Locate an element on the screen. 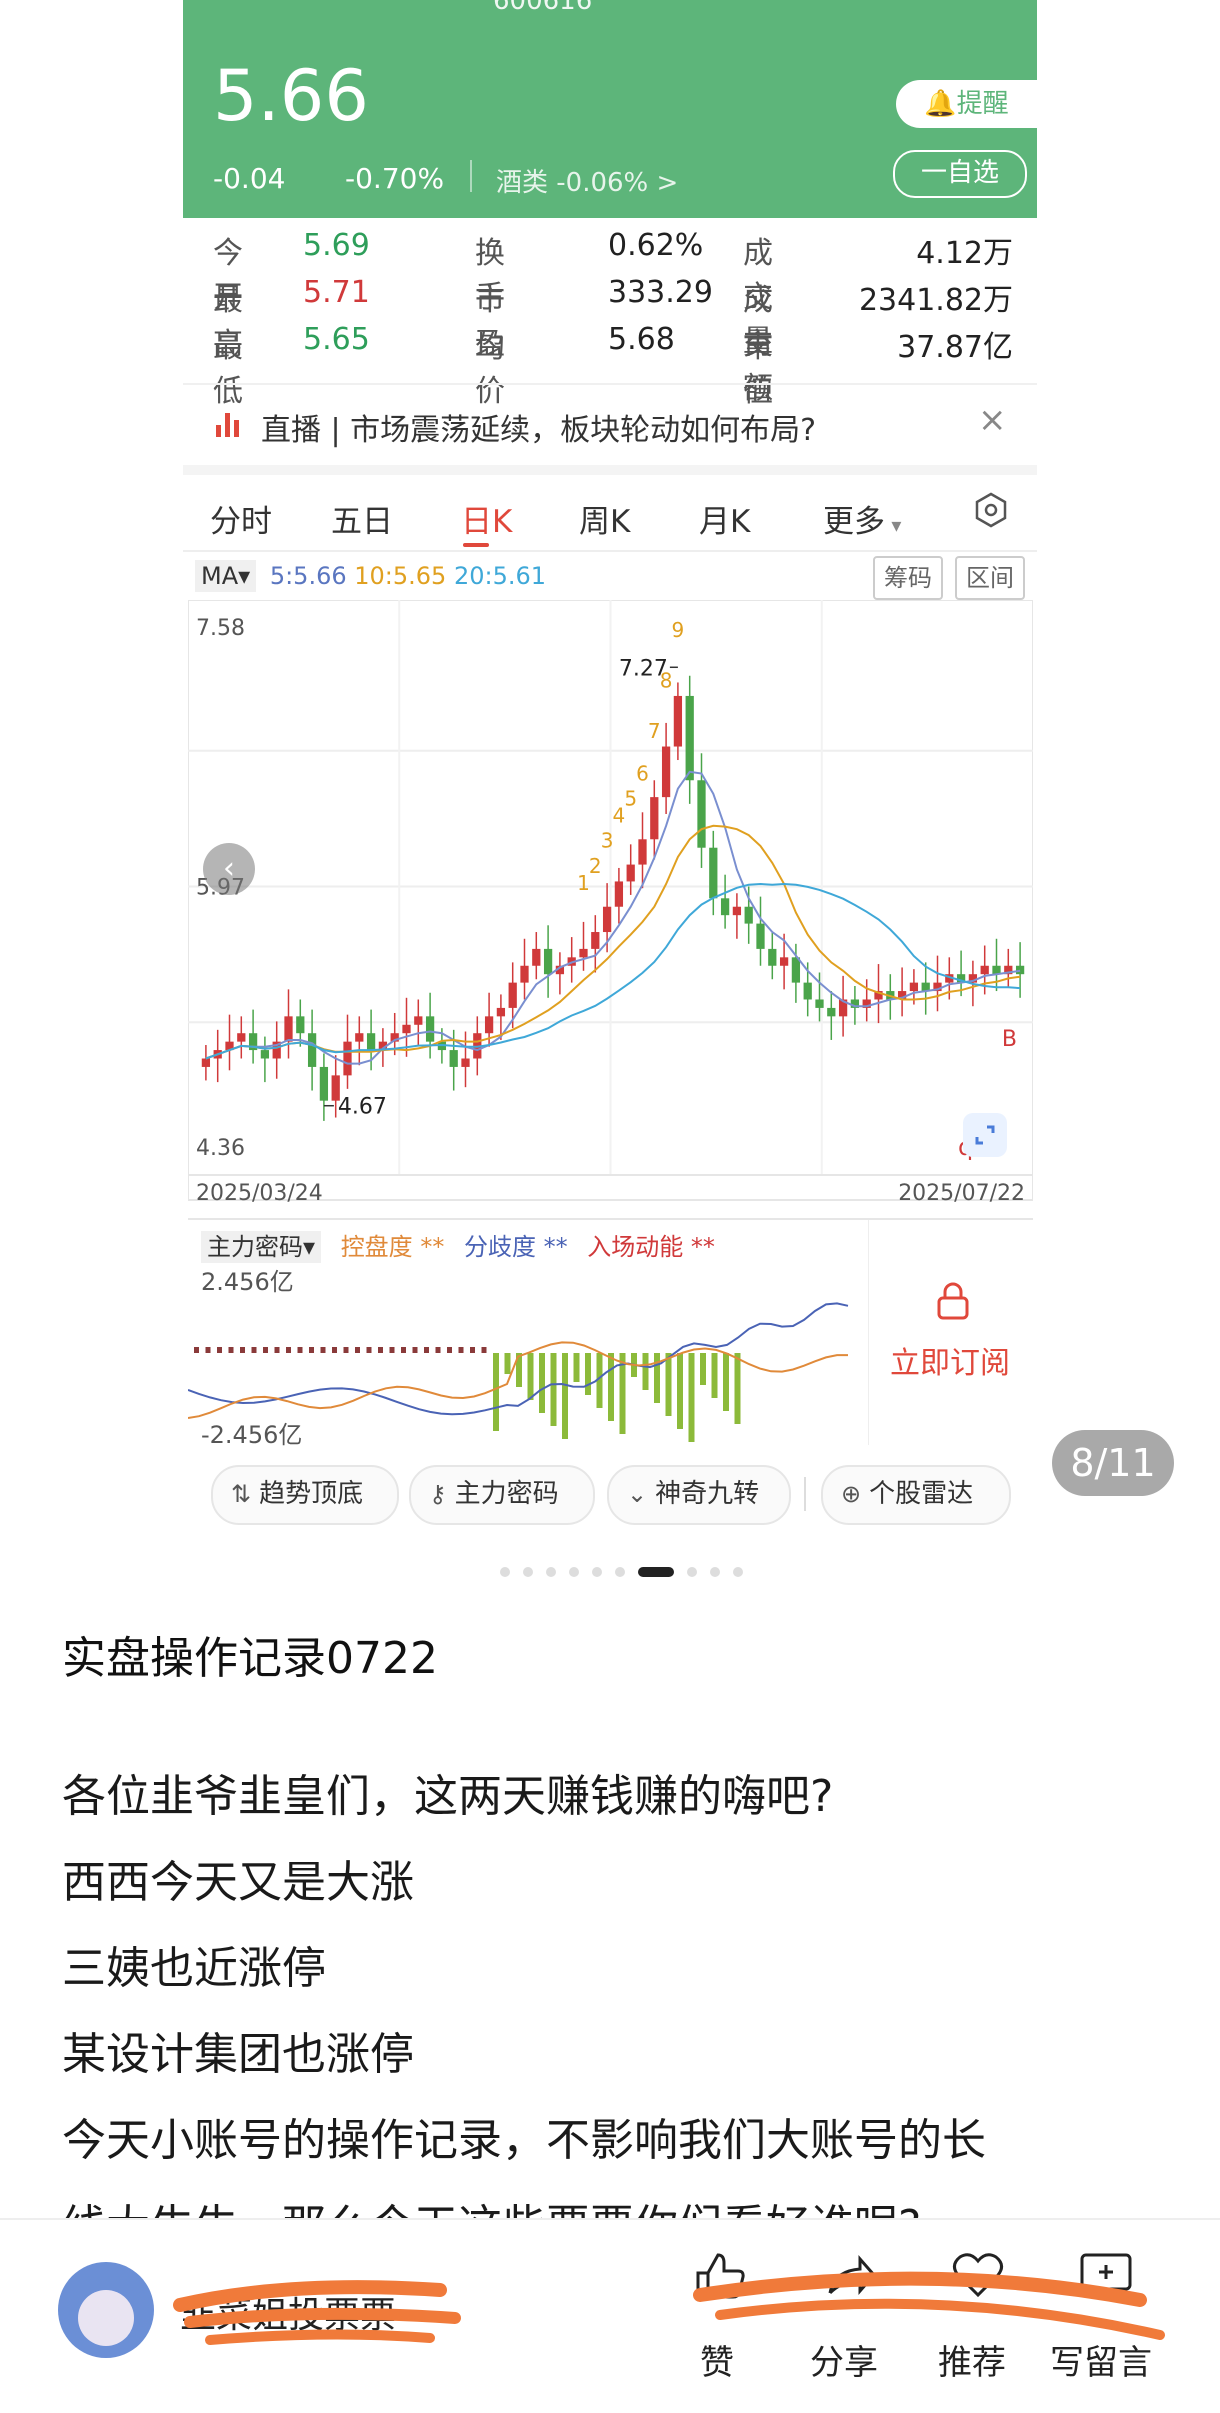 Image resolution: width=1220 pixels, height=2413 pixels. settings-icon is located at coordinates (991, 510).